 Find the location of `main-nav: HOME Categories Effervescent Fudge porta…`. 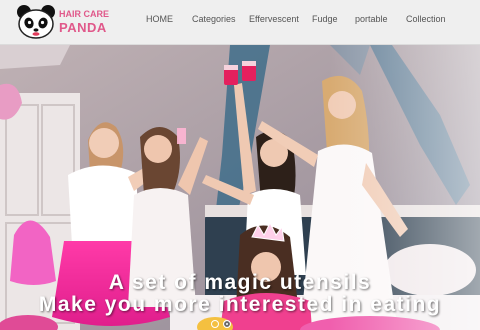

main-nav: HOME Categories Effervescent Fudge porta… is located at coordinates (240, 22).